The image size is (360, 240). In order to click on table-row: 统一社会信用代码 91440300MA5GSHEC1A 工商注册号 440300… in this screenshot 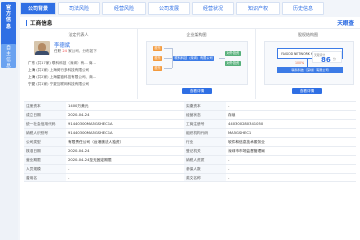, I will do `click(190, 123)`.